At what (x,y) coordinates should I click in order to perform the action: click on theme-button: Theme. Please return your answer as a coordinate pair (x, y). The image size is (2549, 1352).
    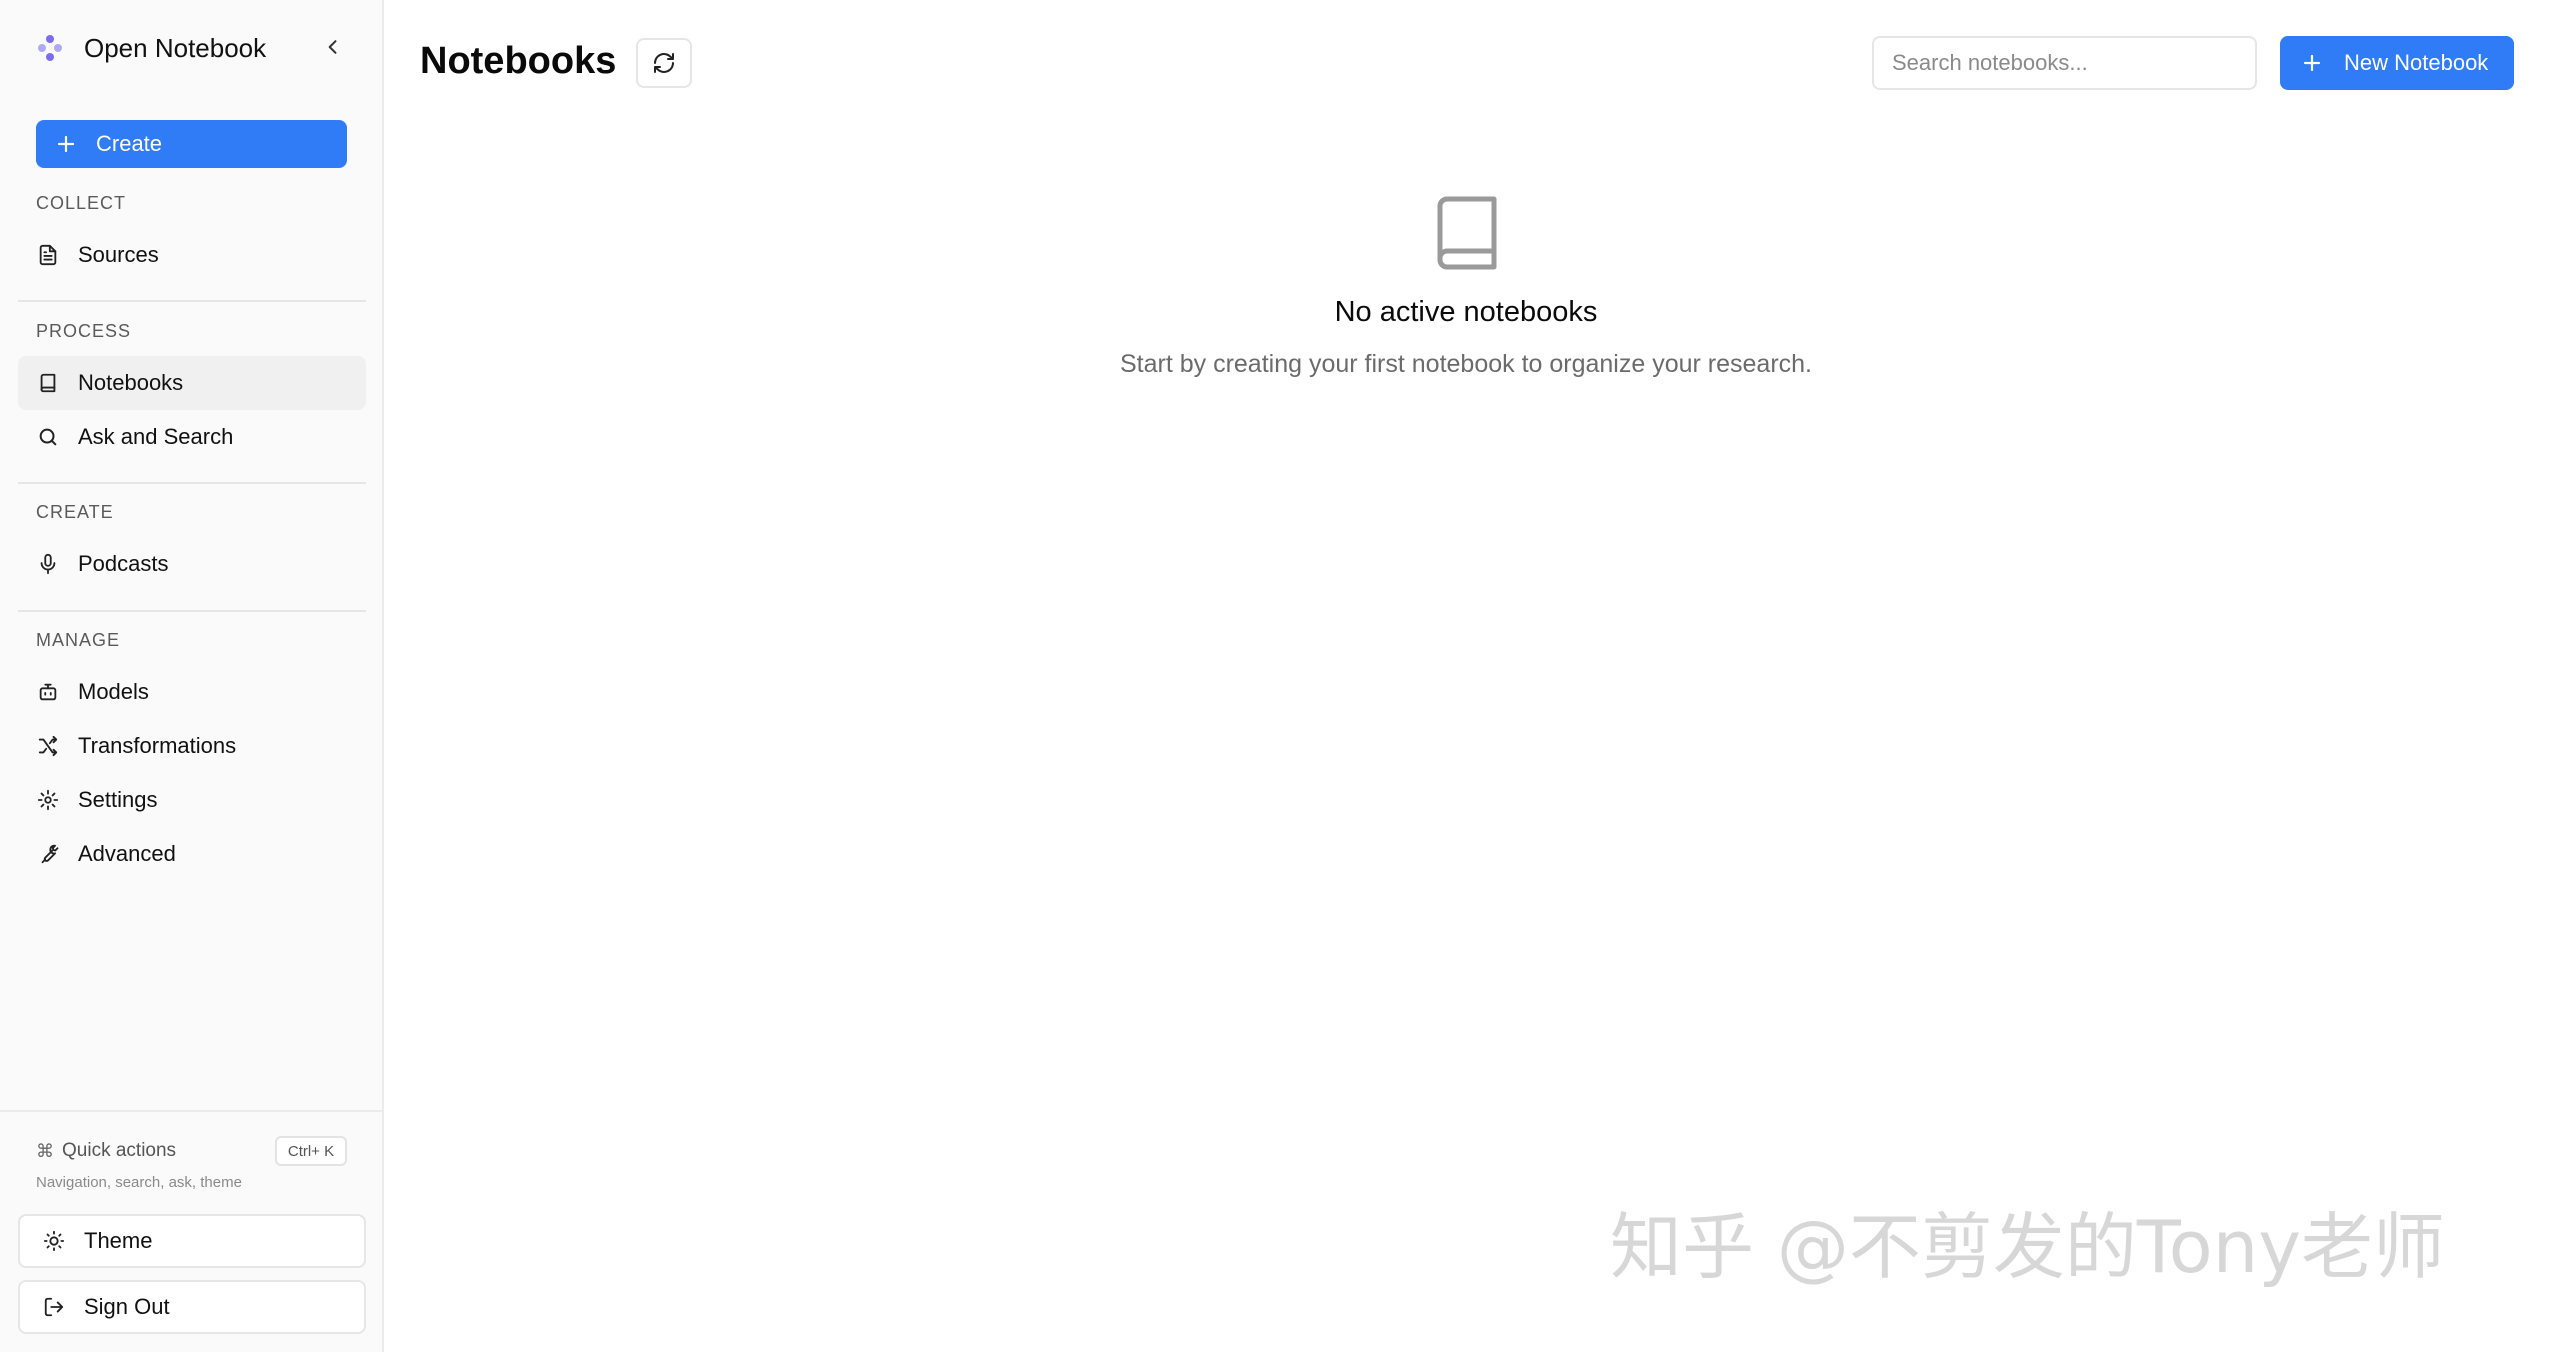
    Looking at the image, I should click on (192, 1241).